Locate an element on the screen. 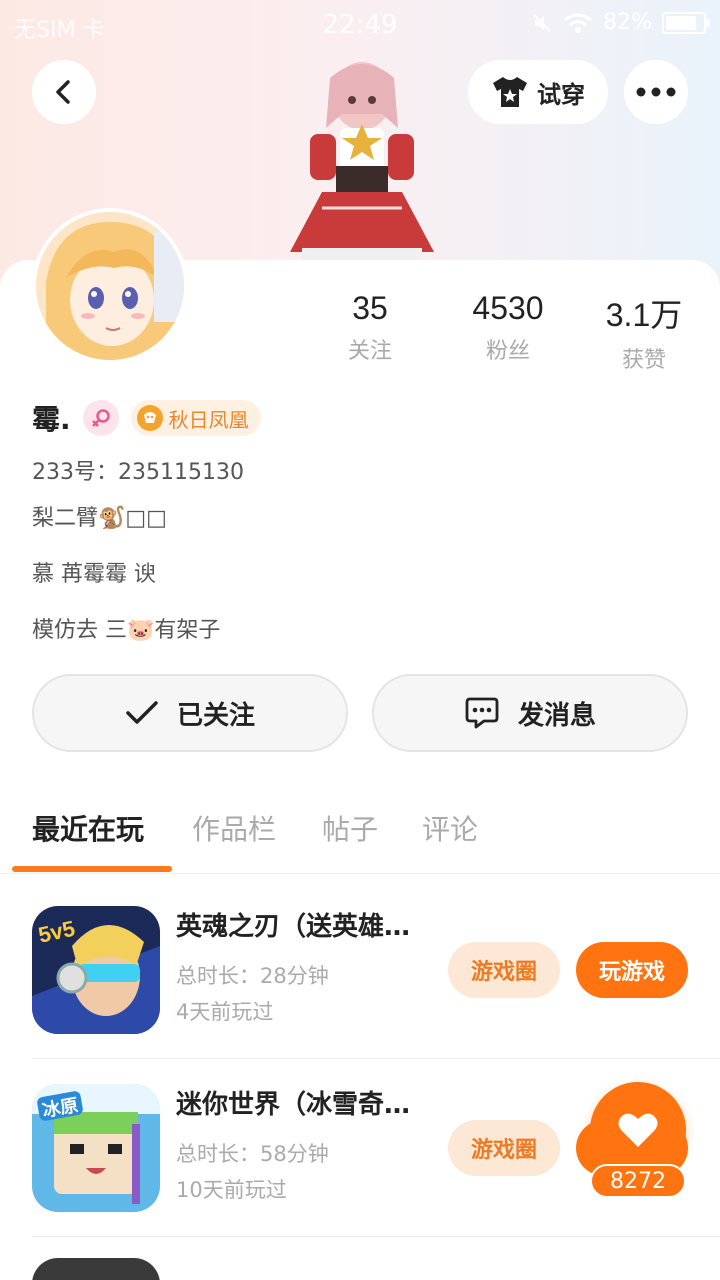 The image size is (720, 1280). back-button is located at coordinates (64, 92).